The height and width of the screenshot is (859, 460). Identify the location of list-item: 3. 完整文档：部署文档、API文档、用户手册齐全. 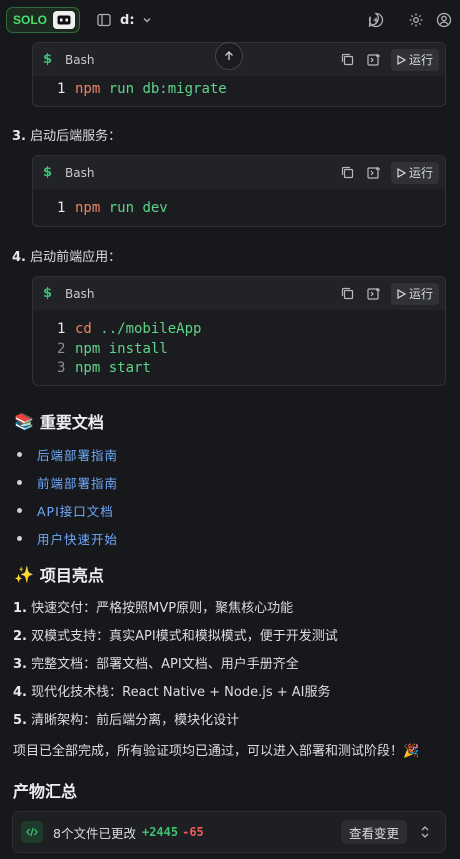
(156, 664).